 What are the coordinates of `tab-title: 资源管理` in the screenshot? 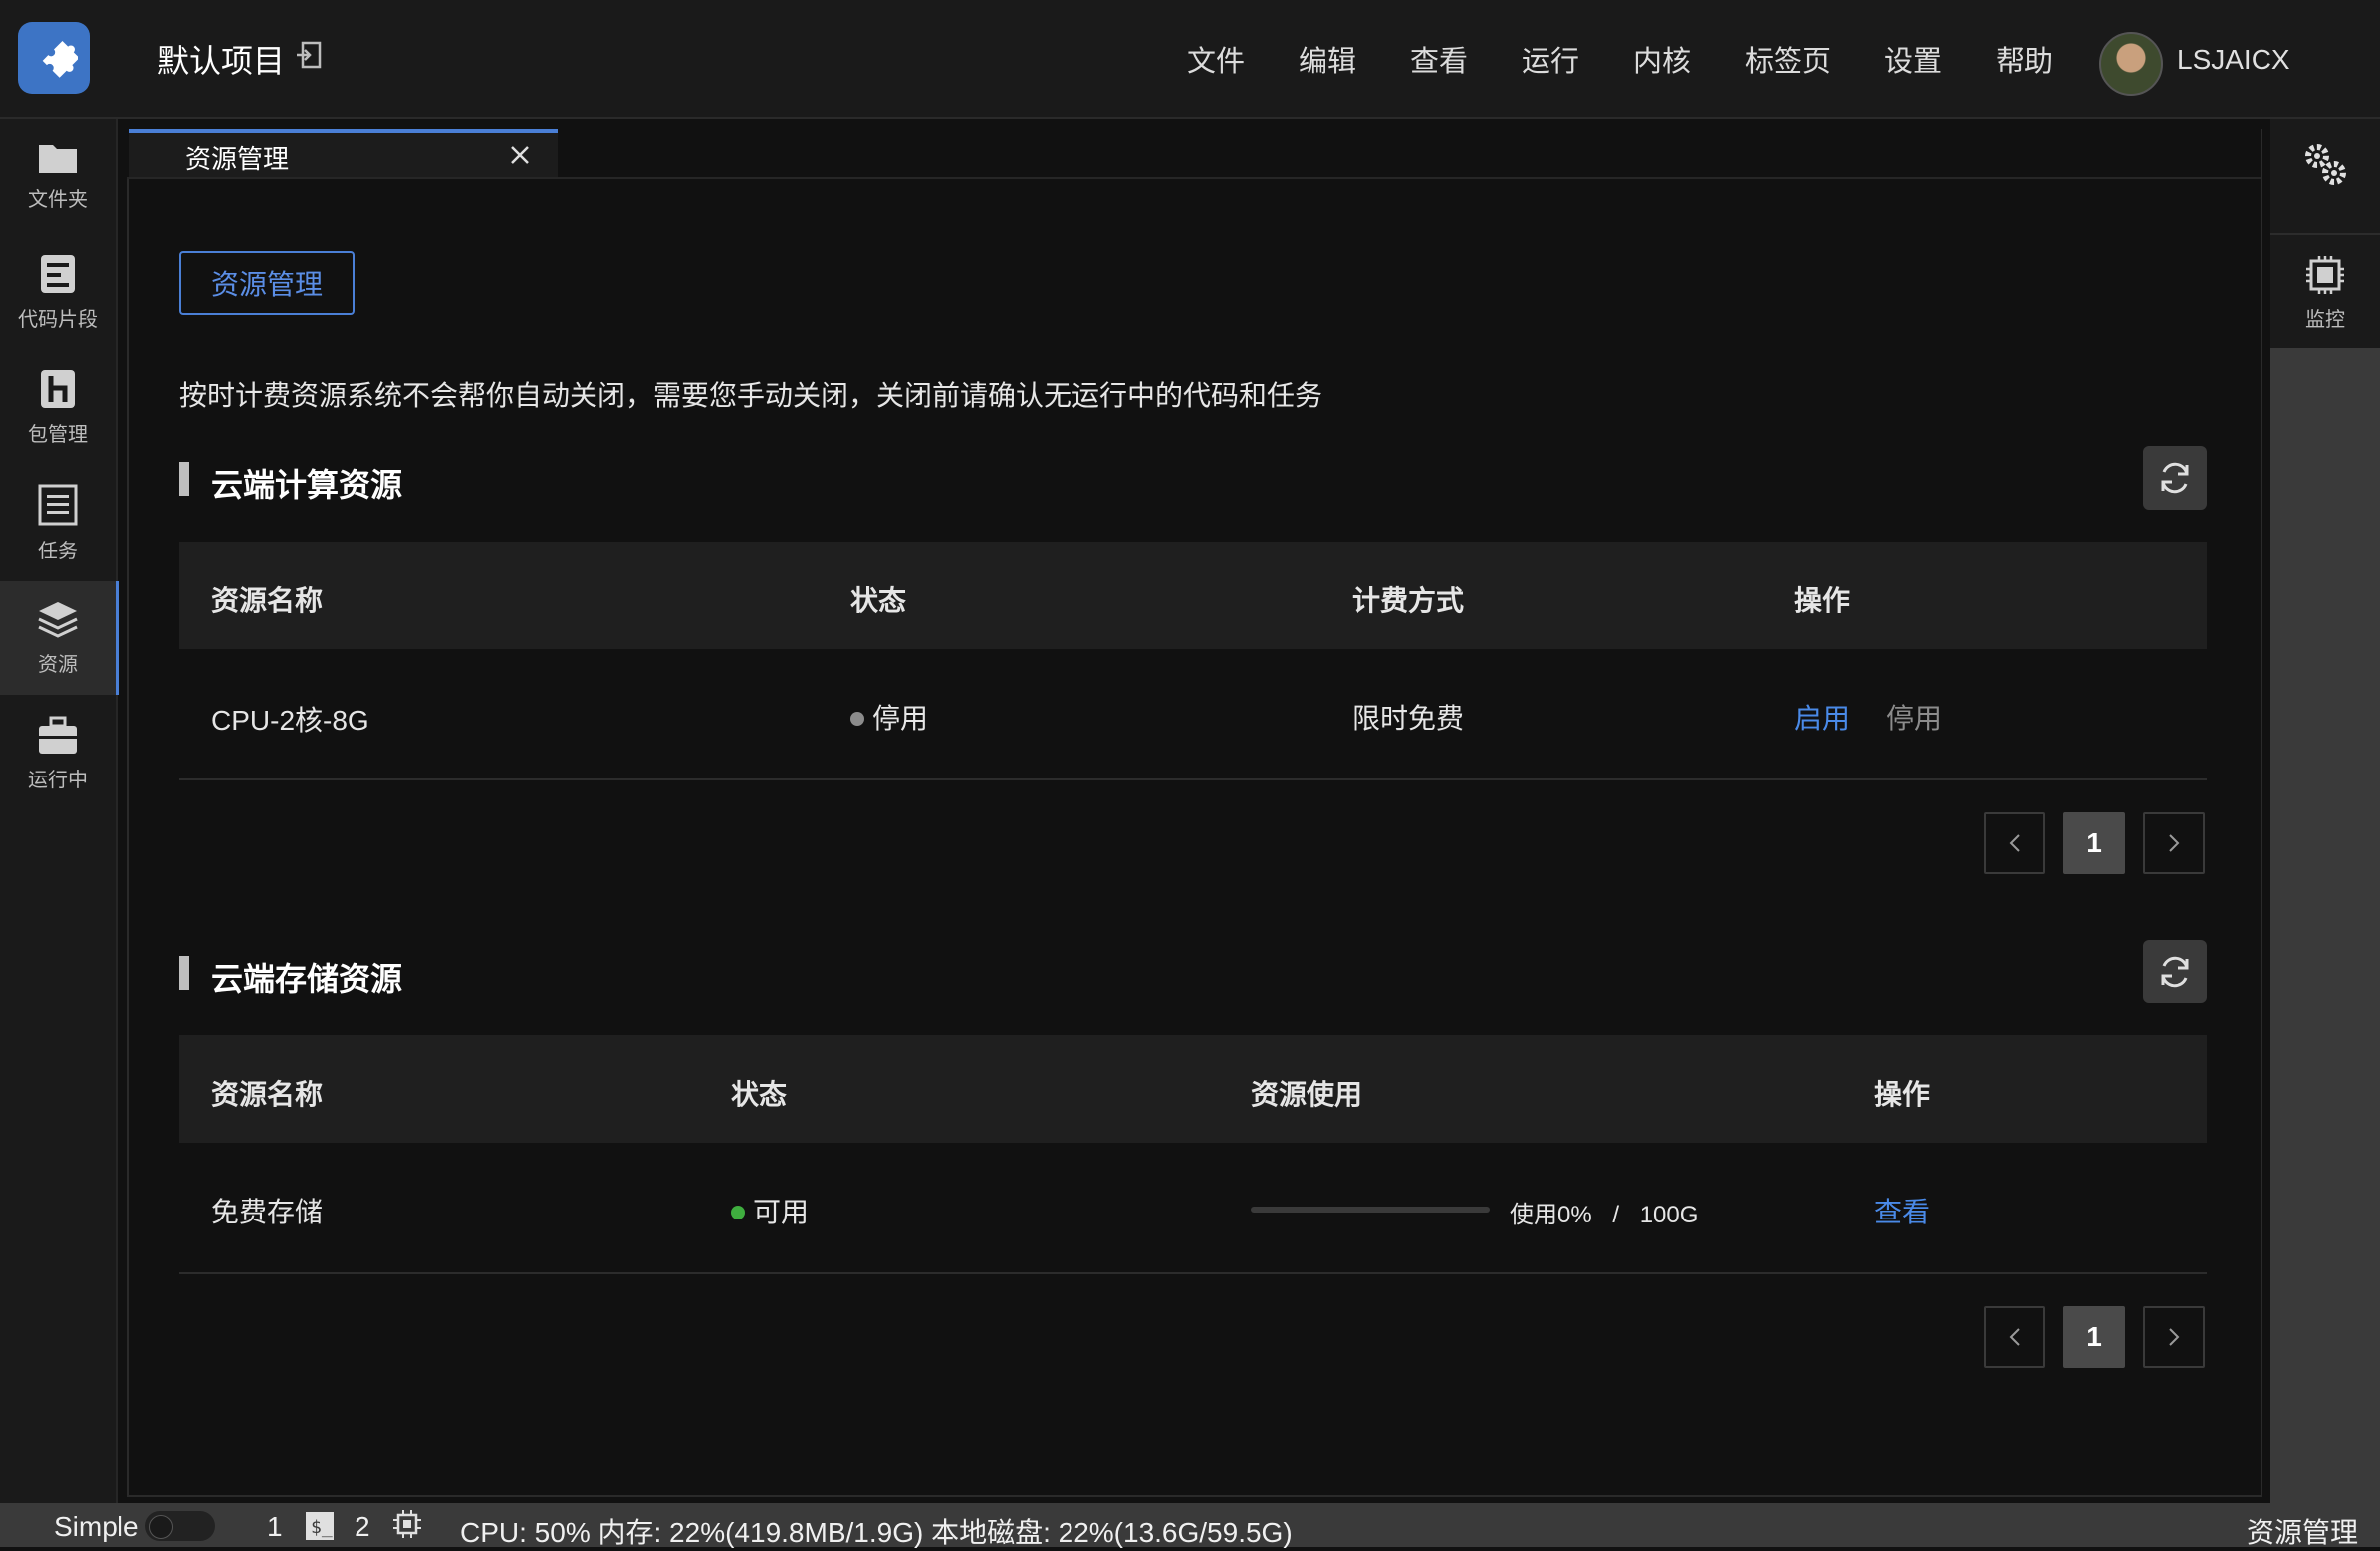 It's located at (237, 159).